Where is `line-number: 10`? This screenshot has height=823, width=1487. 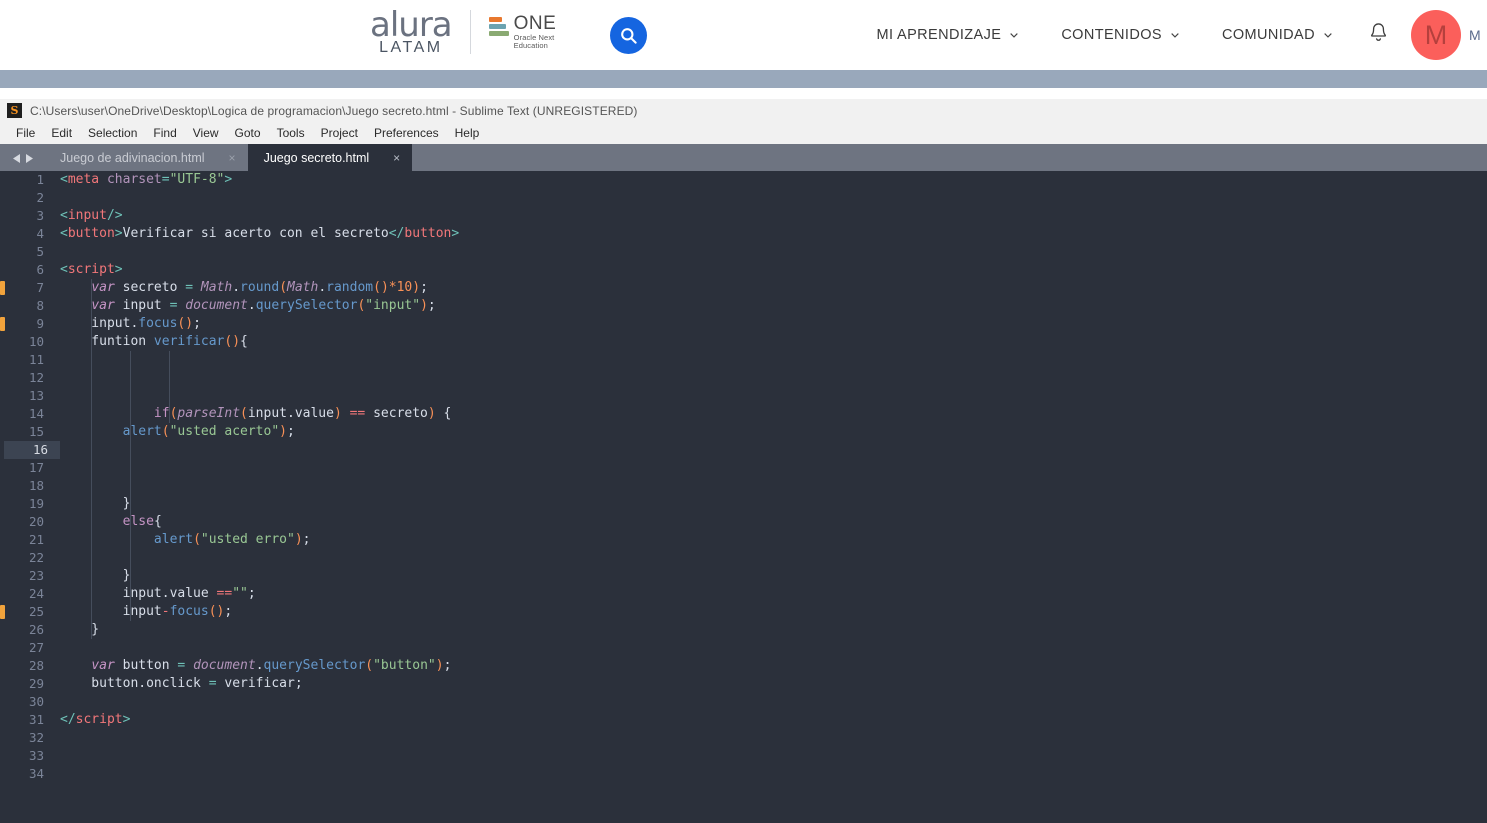
line-number: 10 is located at coordinates (36, 341).